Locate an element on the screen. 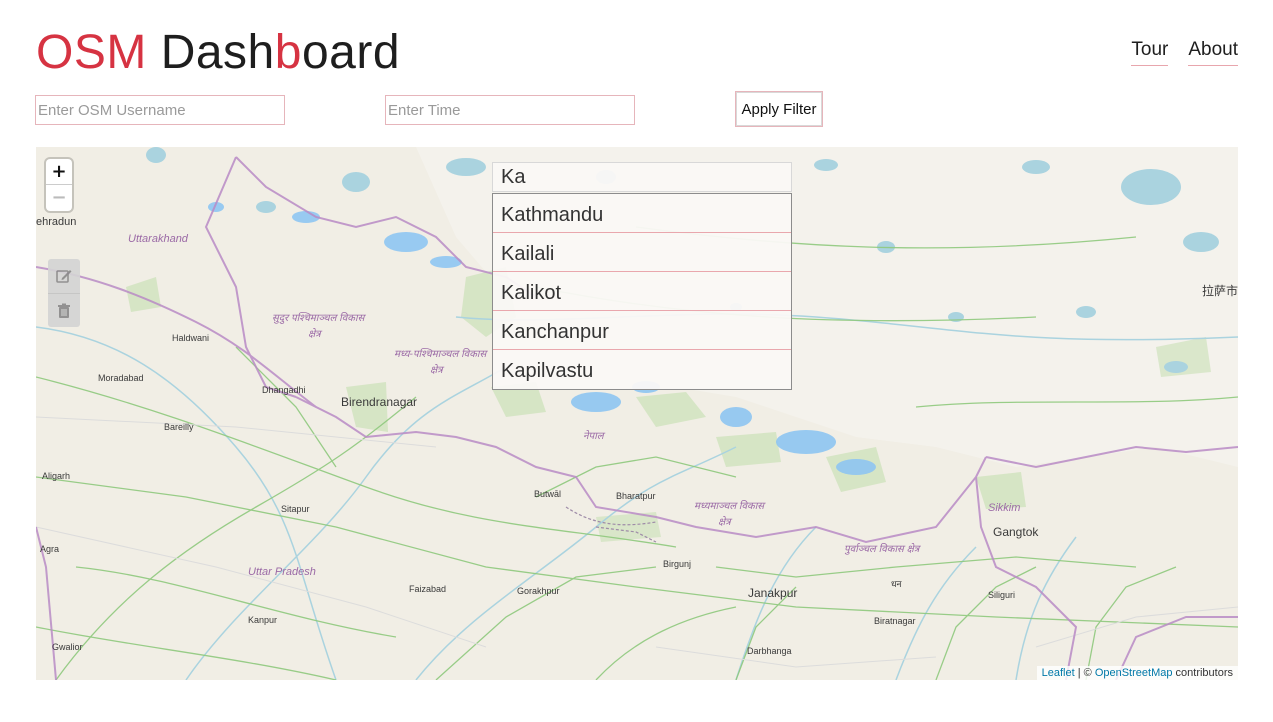 This screenshot has width=1273, height=722. zoom-in-button: + is located at coordinates (59, 172).